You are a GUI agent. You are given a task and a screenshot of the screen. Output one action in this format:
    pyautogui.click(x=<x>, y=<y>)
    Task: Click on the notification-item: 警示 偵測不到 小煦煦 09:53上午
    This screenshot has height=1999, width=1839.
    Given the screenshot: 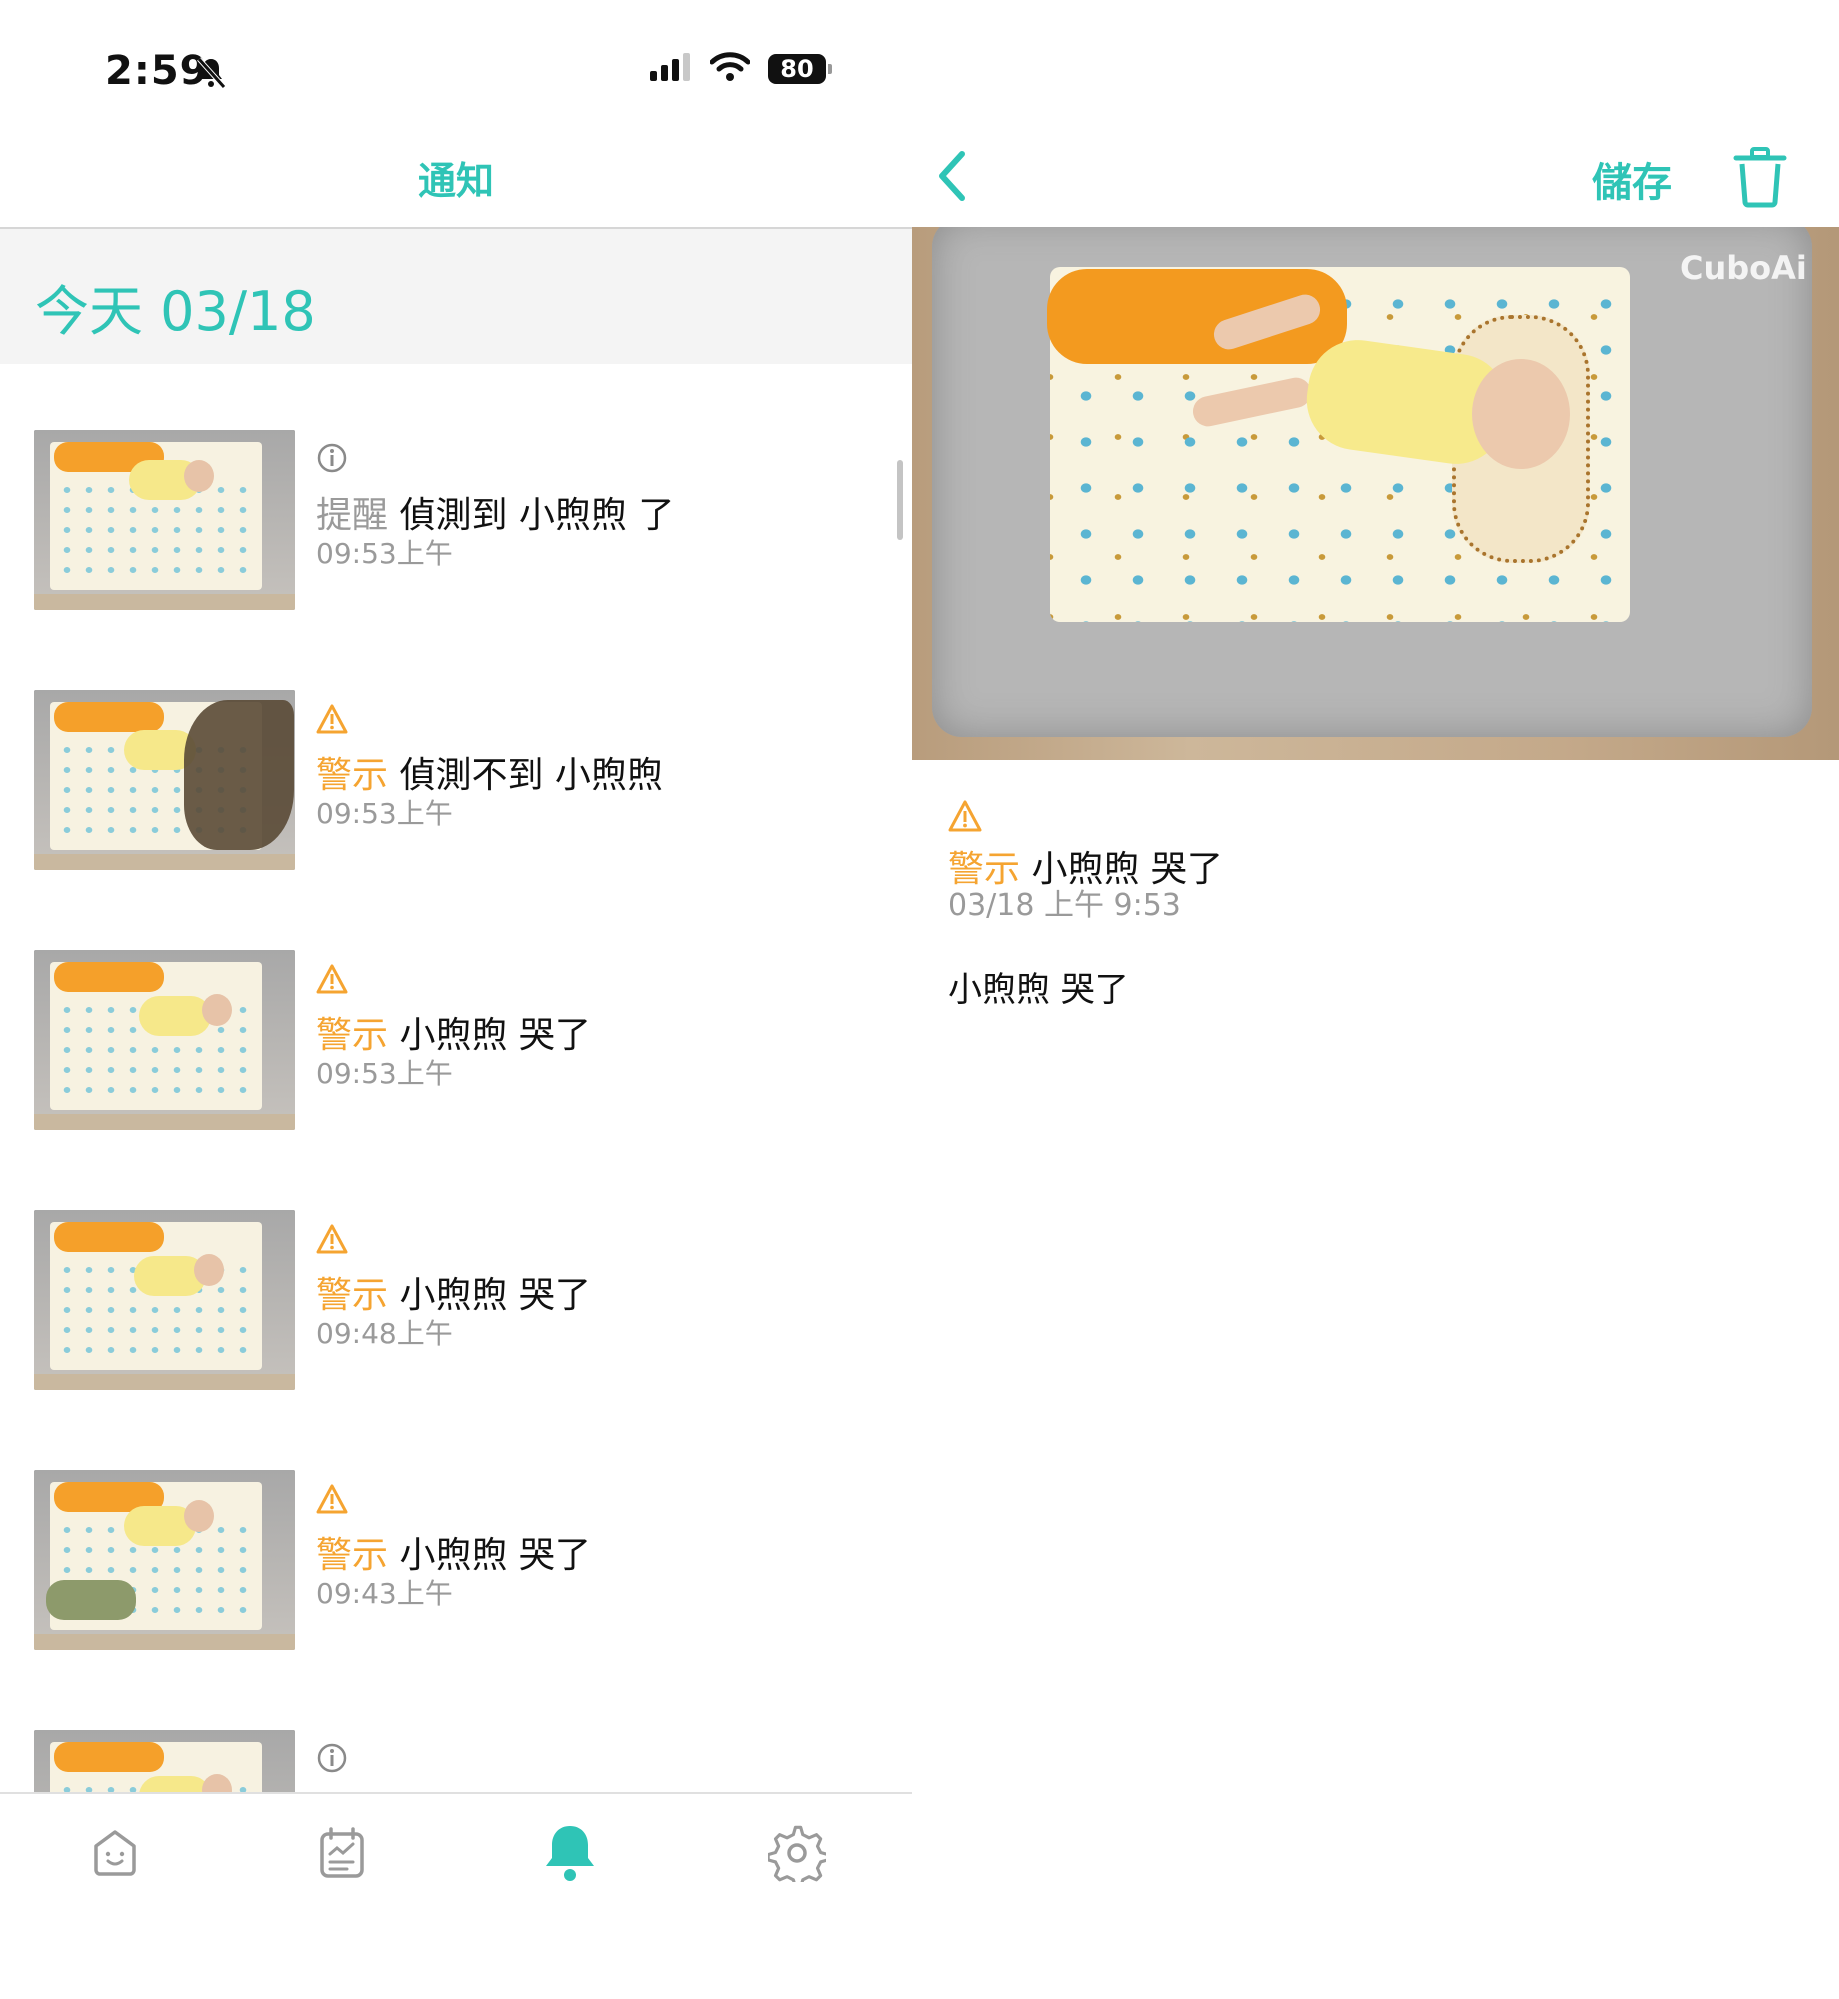 What is the action you would take?
    pyautogui.click(x=456, y=820)
    